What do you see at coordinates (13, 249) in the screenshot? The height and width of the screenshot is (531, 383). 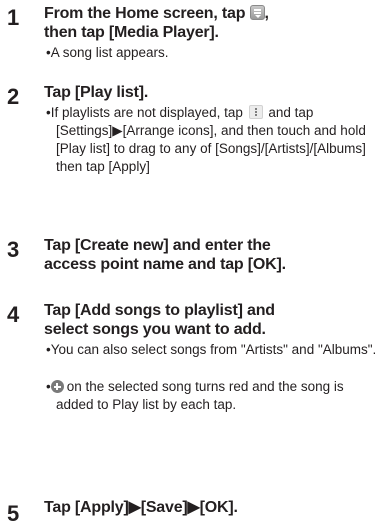 I see `step-number: 3` at bounding box center [13, 249].